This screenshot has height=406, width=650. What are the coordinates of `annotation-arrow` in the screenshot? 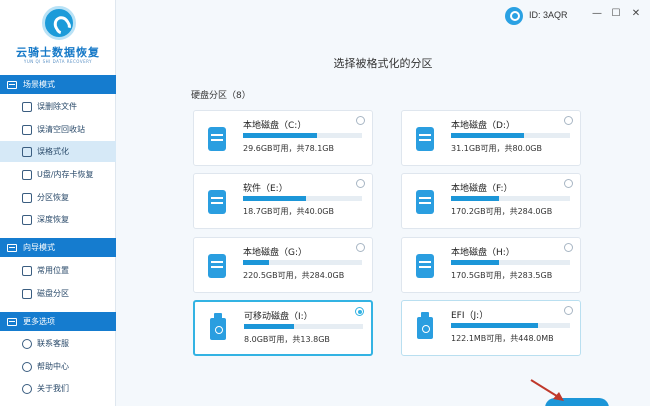 It's located at (547, 390).